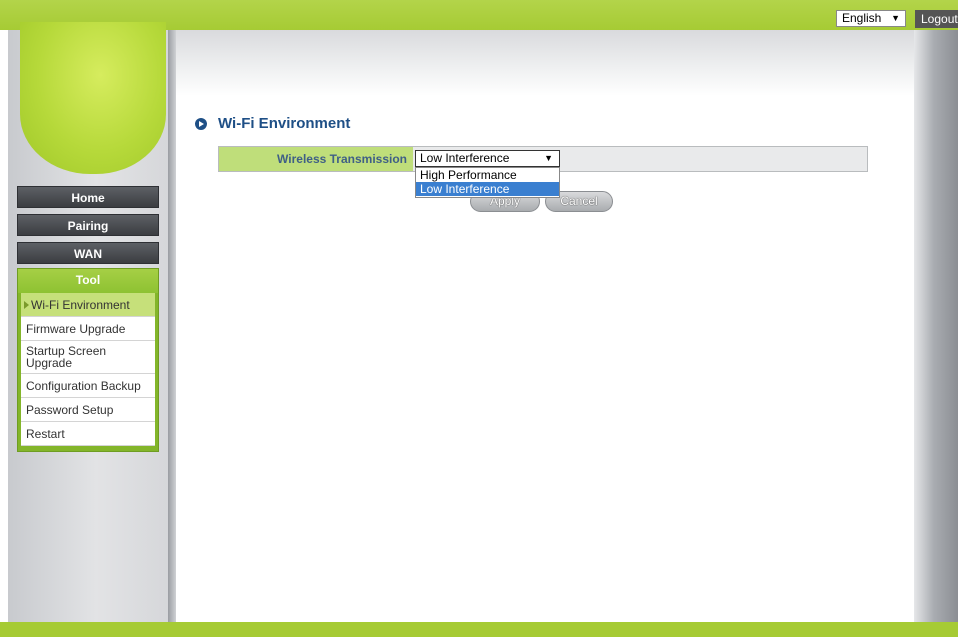  Describe the element at coordinates (284, 123) in the screenshot. I see `page-title: Wi-Fi Environment` at that location.